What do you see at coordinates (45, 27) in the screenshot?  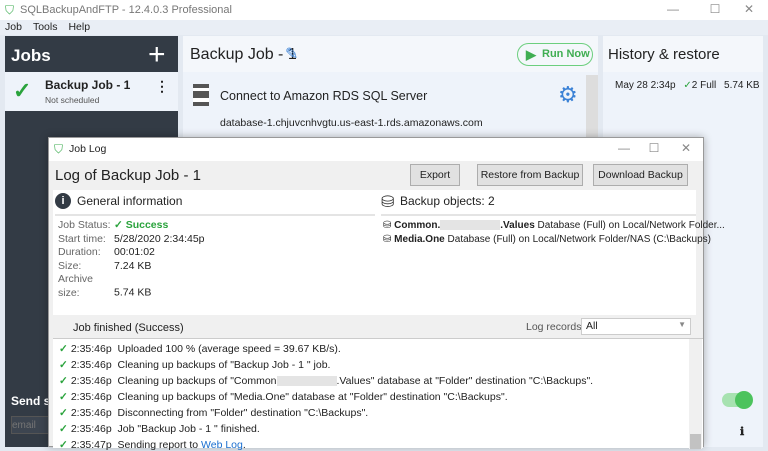 I see `menu-tools: Tools` at bounding box center [45, 27].